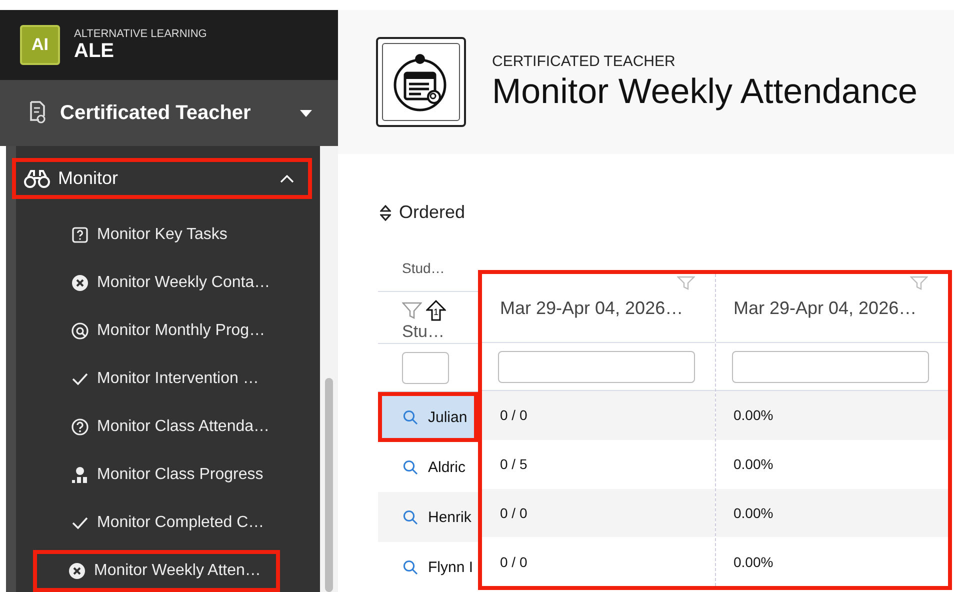 The height and width of the screenshot is (592, 954). I want to click on app-subtitle: ALTERNATIVE LEARNING, so click(140, 34).